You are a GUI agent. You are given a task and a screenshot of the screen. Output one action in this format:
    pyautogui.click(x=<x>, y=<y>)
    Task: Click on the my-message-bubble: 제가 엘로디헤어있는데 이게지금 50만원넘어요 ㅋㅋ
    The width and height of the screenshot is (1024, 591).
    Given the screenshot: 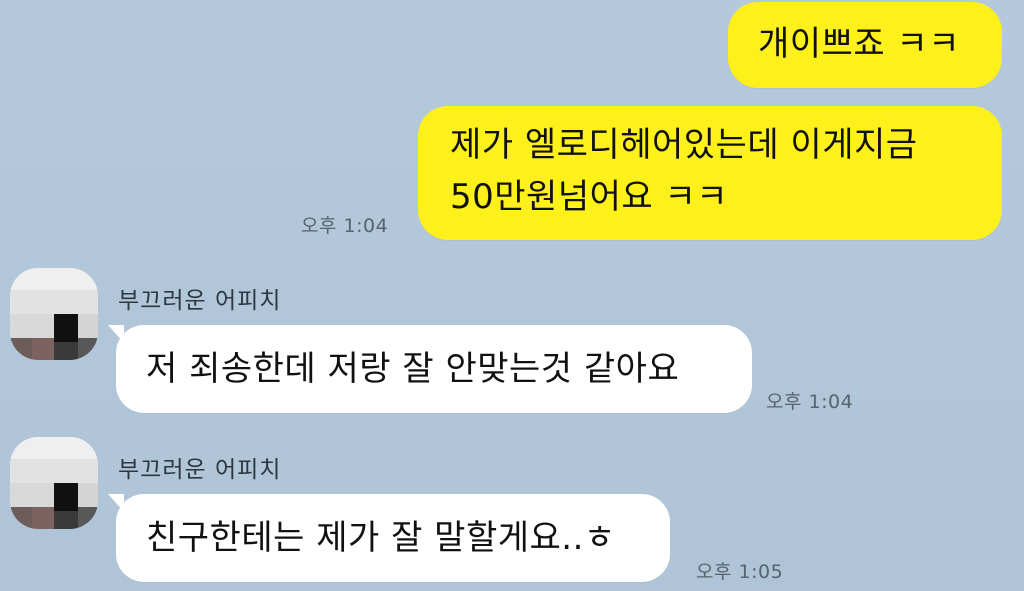 What is the action you would take?
    pyautogui.click(x=710, y=173)
    